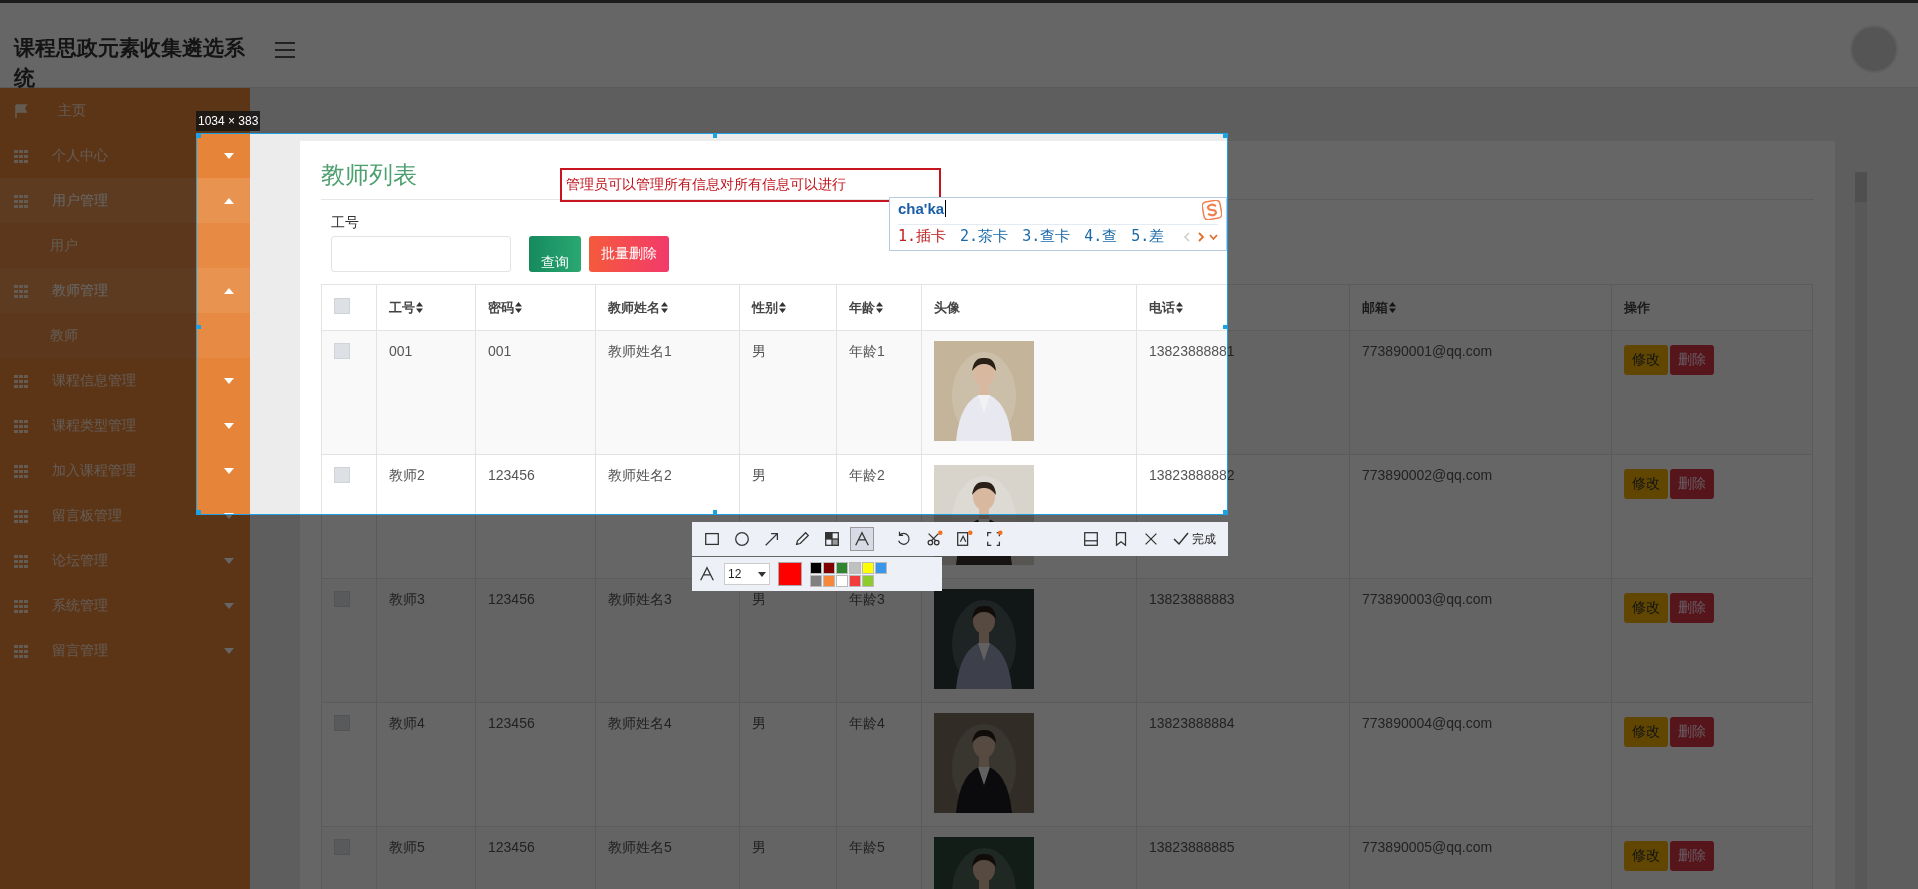  What do you see at coordinates (867, 847) in the screenshot?
I see `table-cell: 年龄5` at bounding box center [867, 847].